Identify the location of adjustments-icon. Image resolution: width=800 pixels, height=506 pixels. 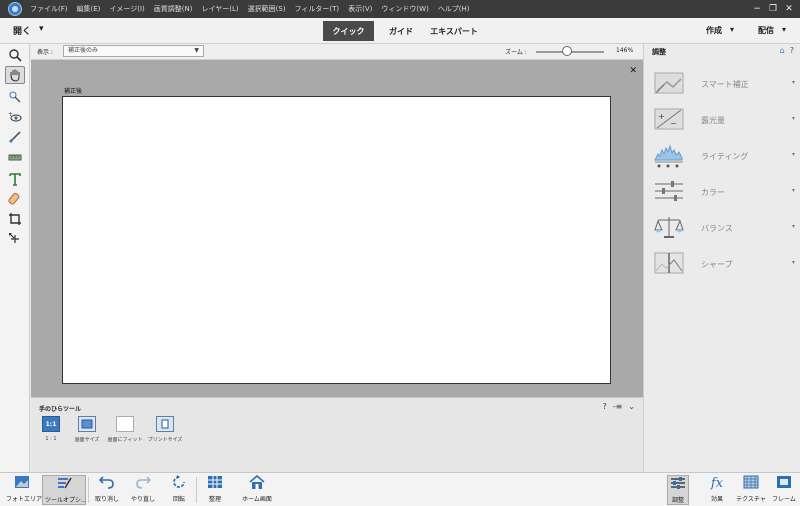
(678, 485).